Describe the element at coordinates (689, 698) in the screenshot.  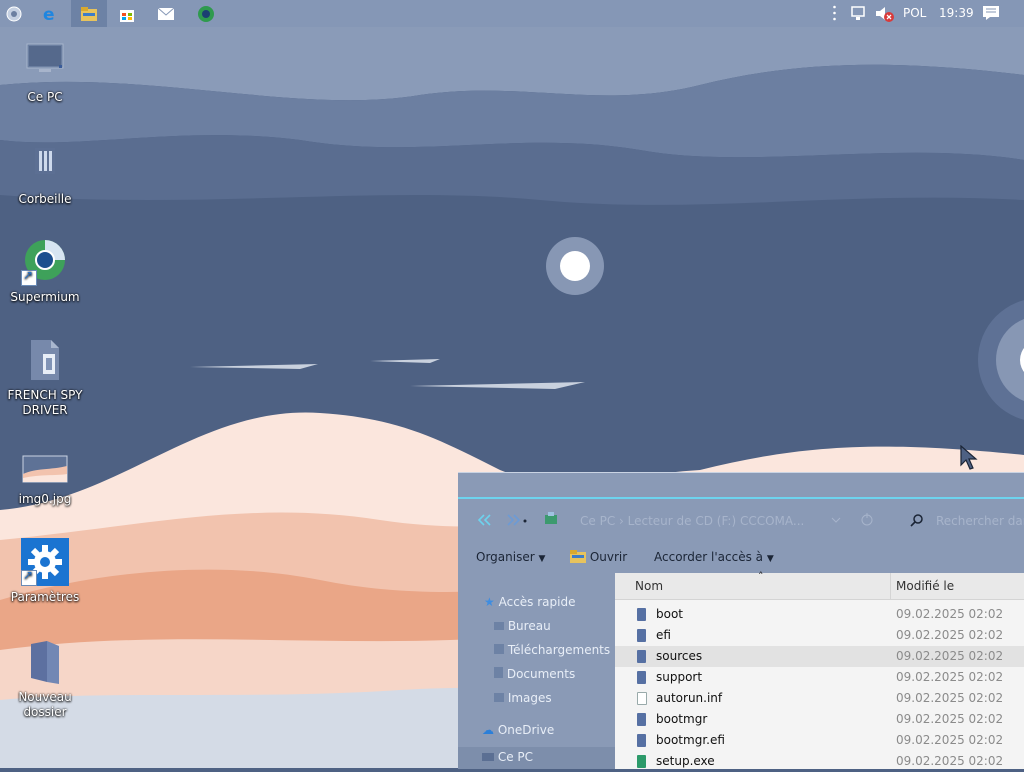
I see `file-name: autorun.inf` at that location.